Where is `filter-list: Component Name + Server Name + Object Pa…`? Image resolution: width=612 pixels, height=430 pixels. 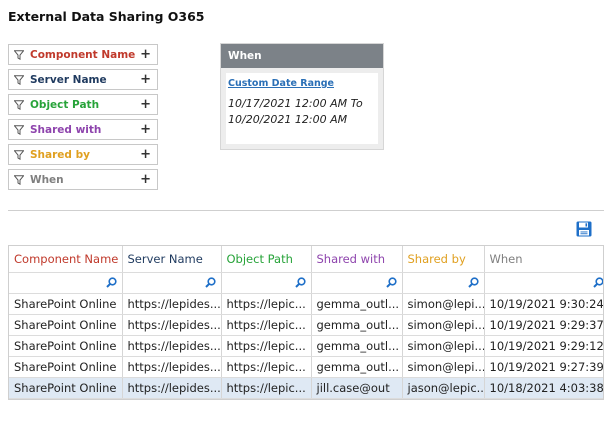
filter-list: Component Name + Server Name + Object Pa… is located at coordinates (83, 119).